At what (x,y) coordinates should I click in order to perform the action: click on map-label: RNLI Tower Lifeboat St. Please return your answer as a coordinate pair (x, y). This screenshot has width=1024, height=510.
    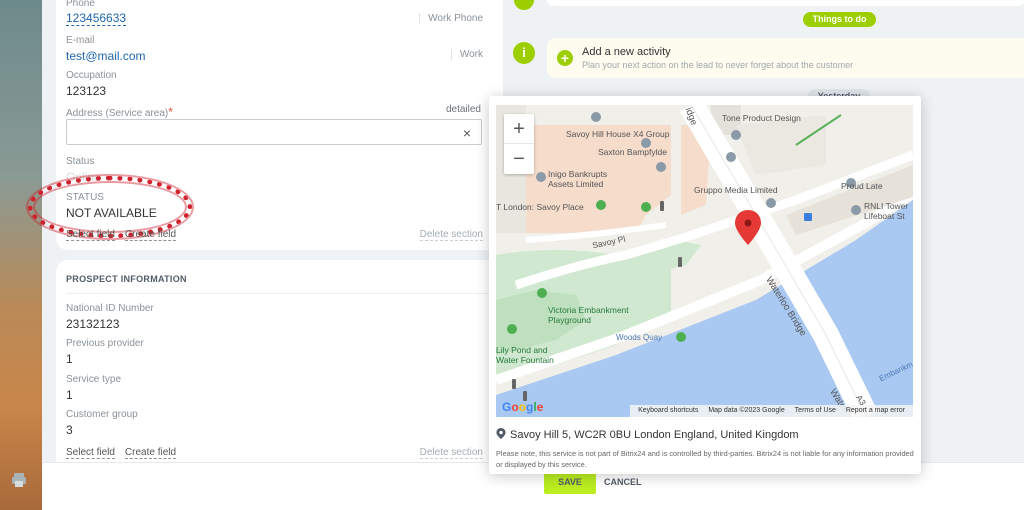
    Looking at the image, I should click on (886, 211).